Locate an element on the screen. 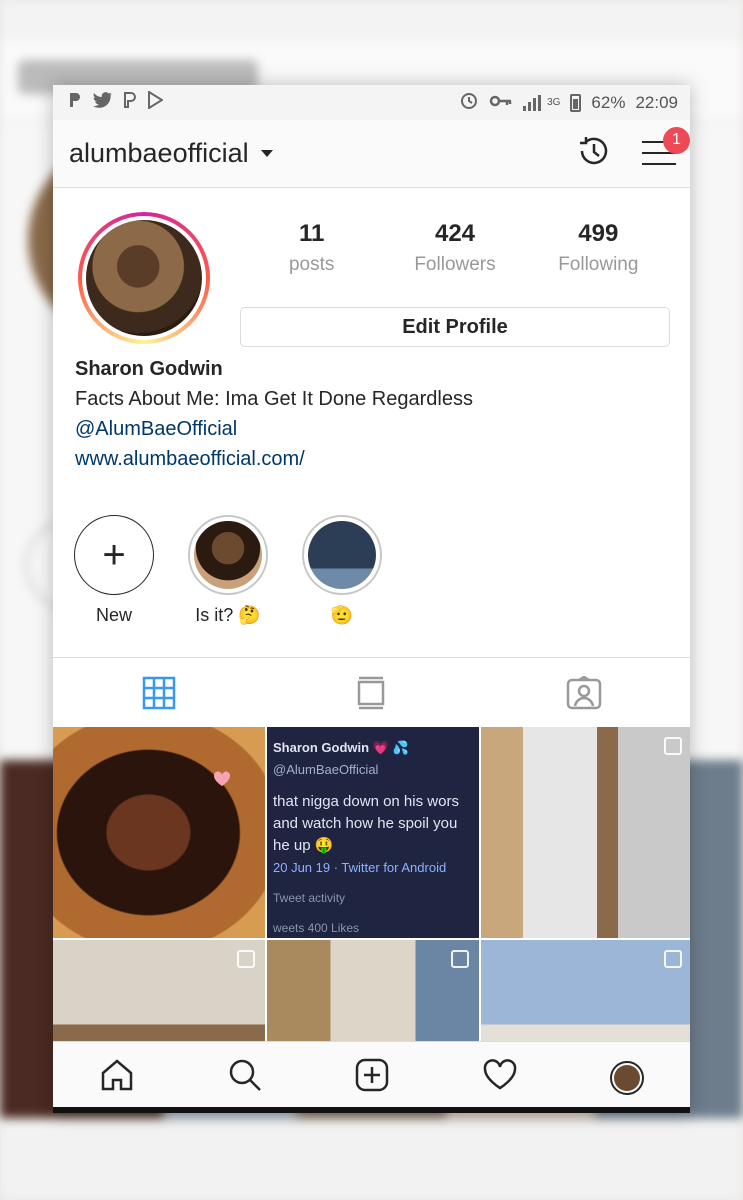 This screenshot has height=1200, width=743. bottom-navigation is located at coordinates (371, 1077).